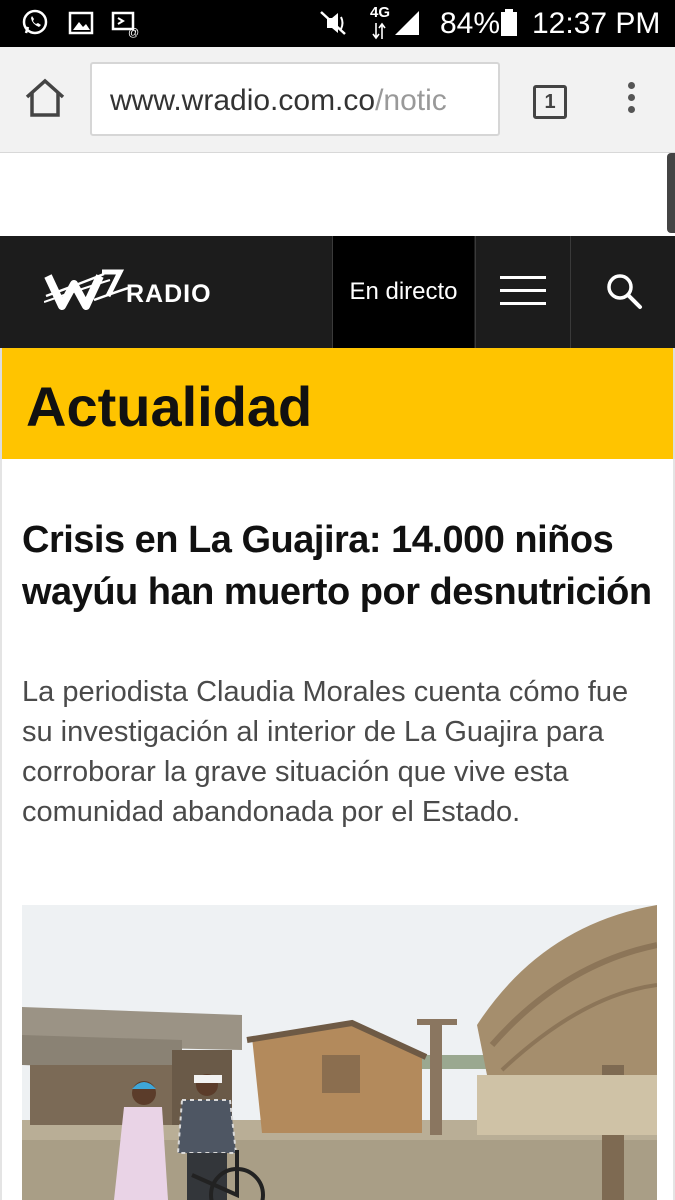  What do you see at coordinates (125, 24) in the screenshot?
I see `screencast-icon: @` at bounding box center [125, 24].